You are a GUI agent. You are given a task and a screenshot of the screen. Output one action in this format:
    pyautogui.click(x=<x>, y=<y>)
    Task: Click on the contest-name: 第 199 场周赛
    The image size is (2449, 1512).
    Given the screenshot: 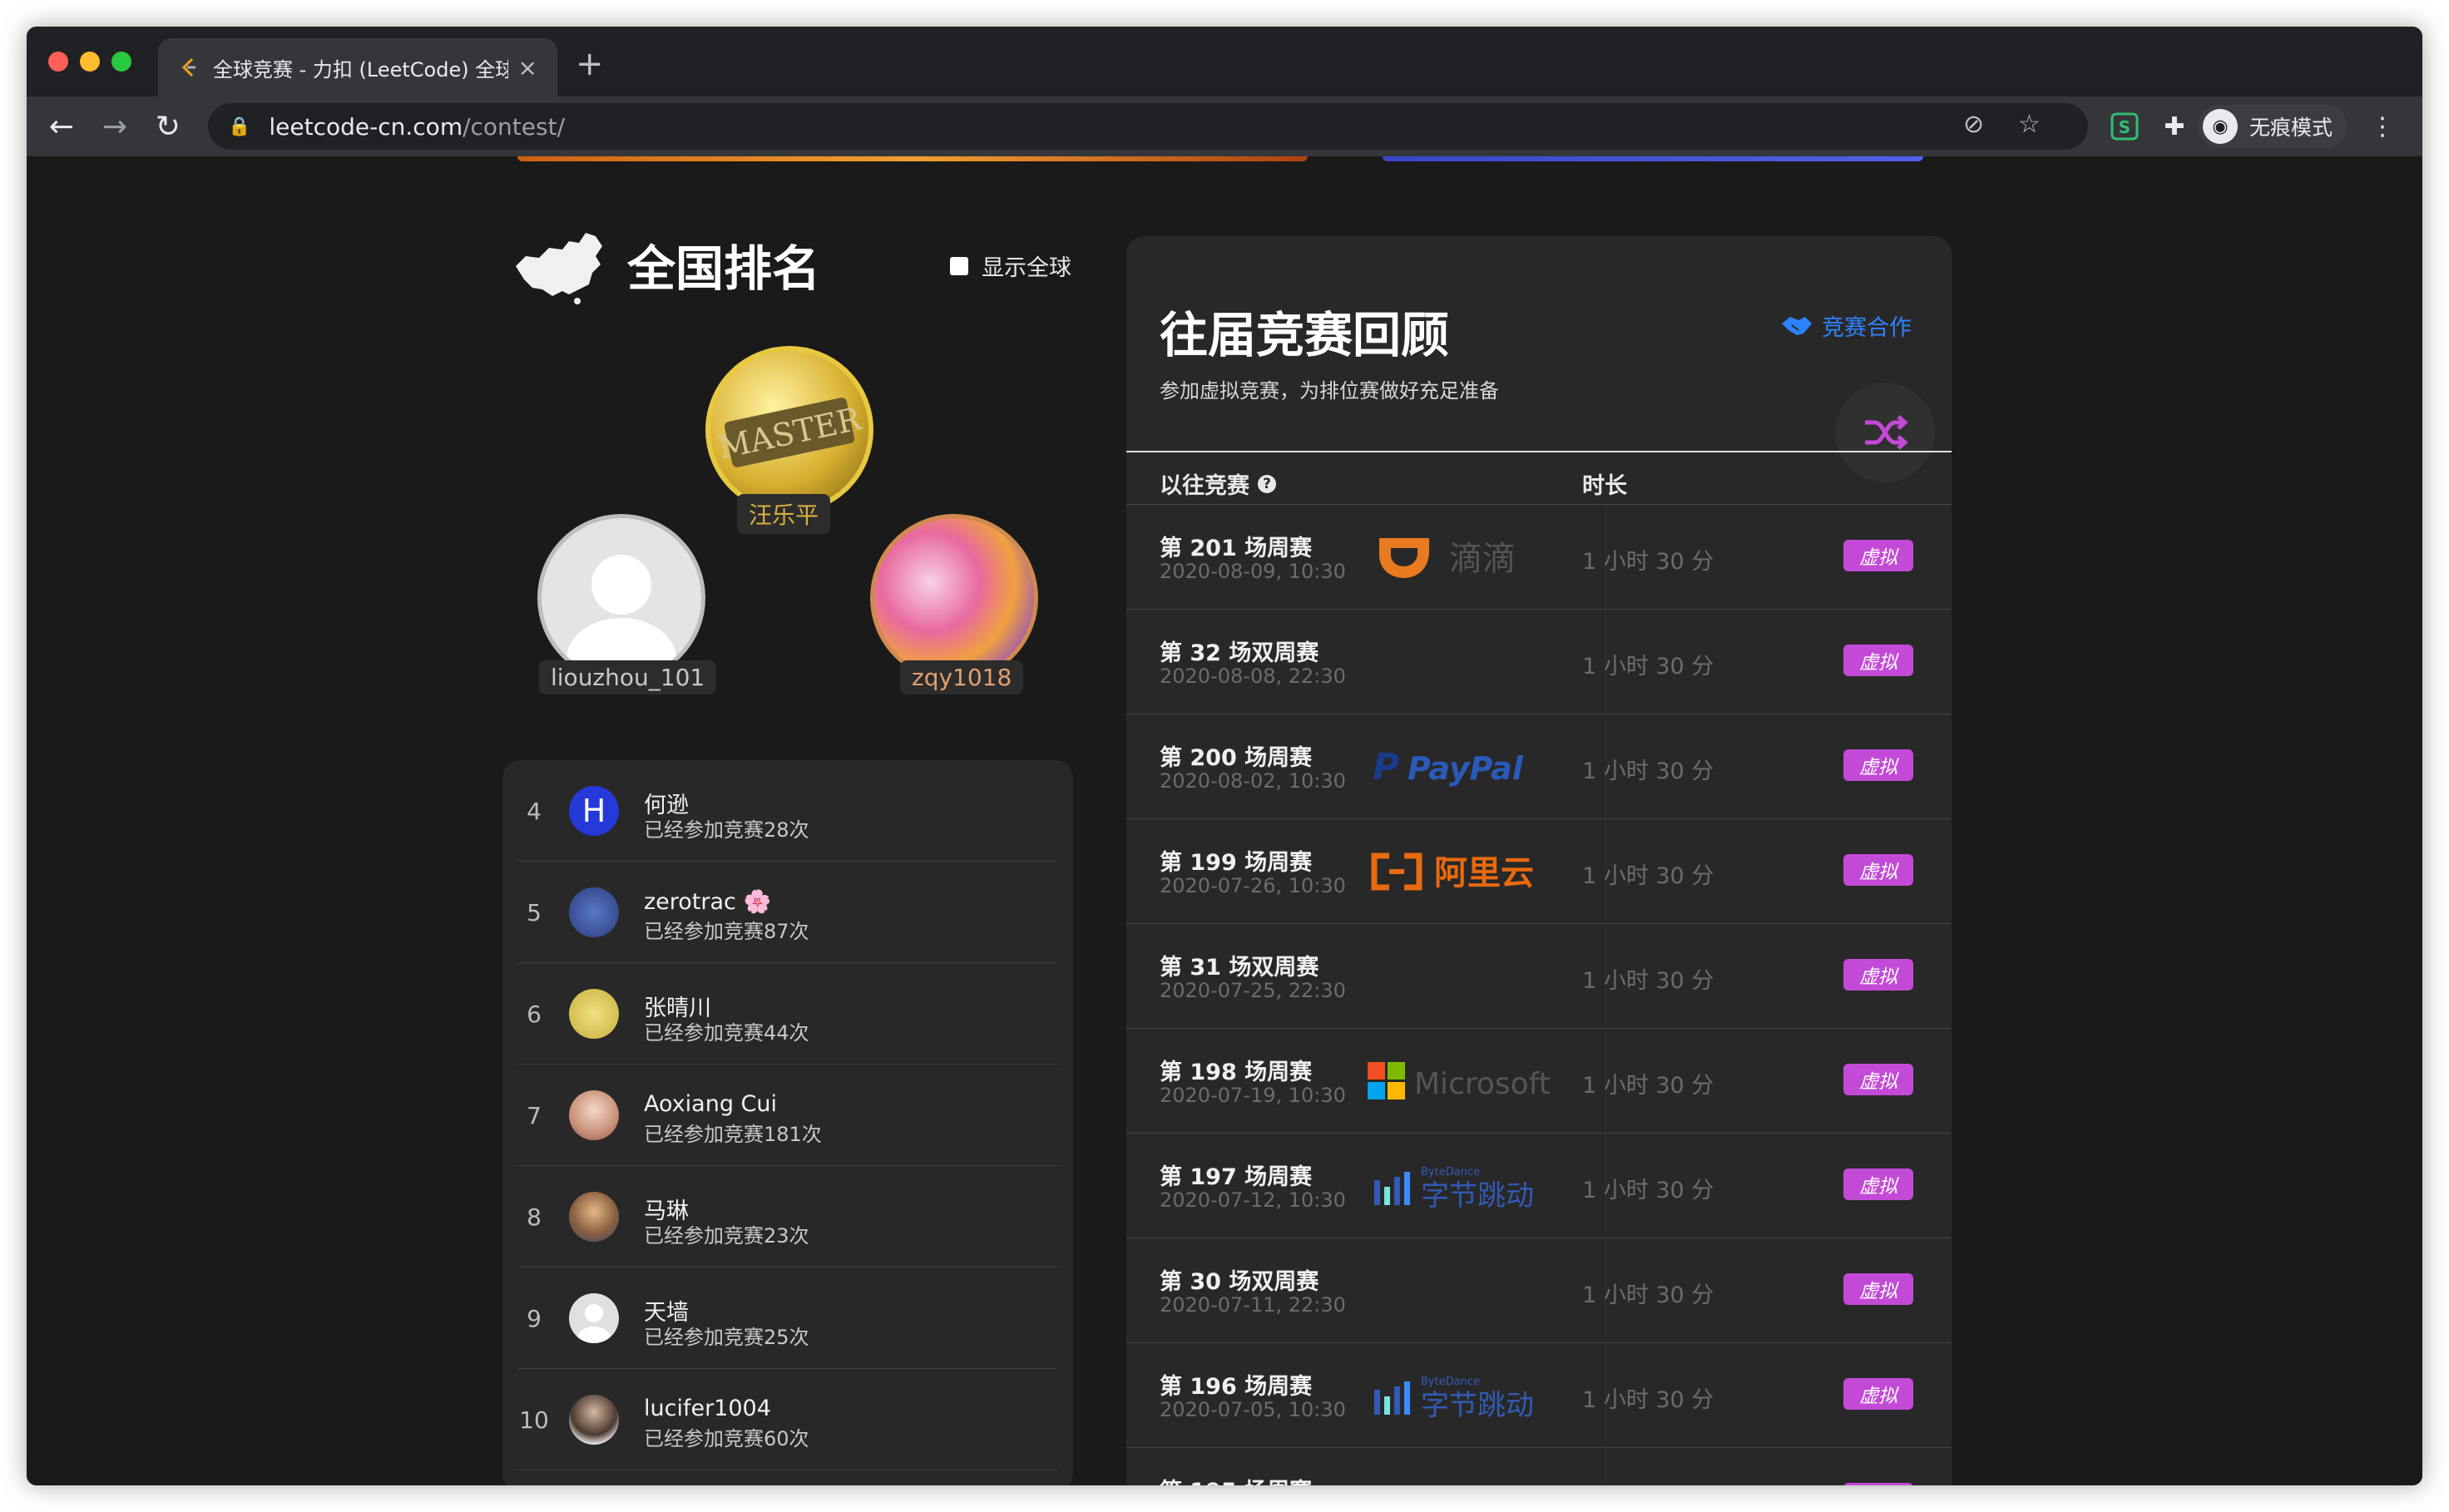 What is the action you would take?
    pyautogui.click(x=1236, y=860)
    